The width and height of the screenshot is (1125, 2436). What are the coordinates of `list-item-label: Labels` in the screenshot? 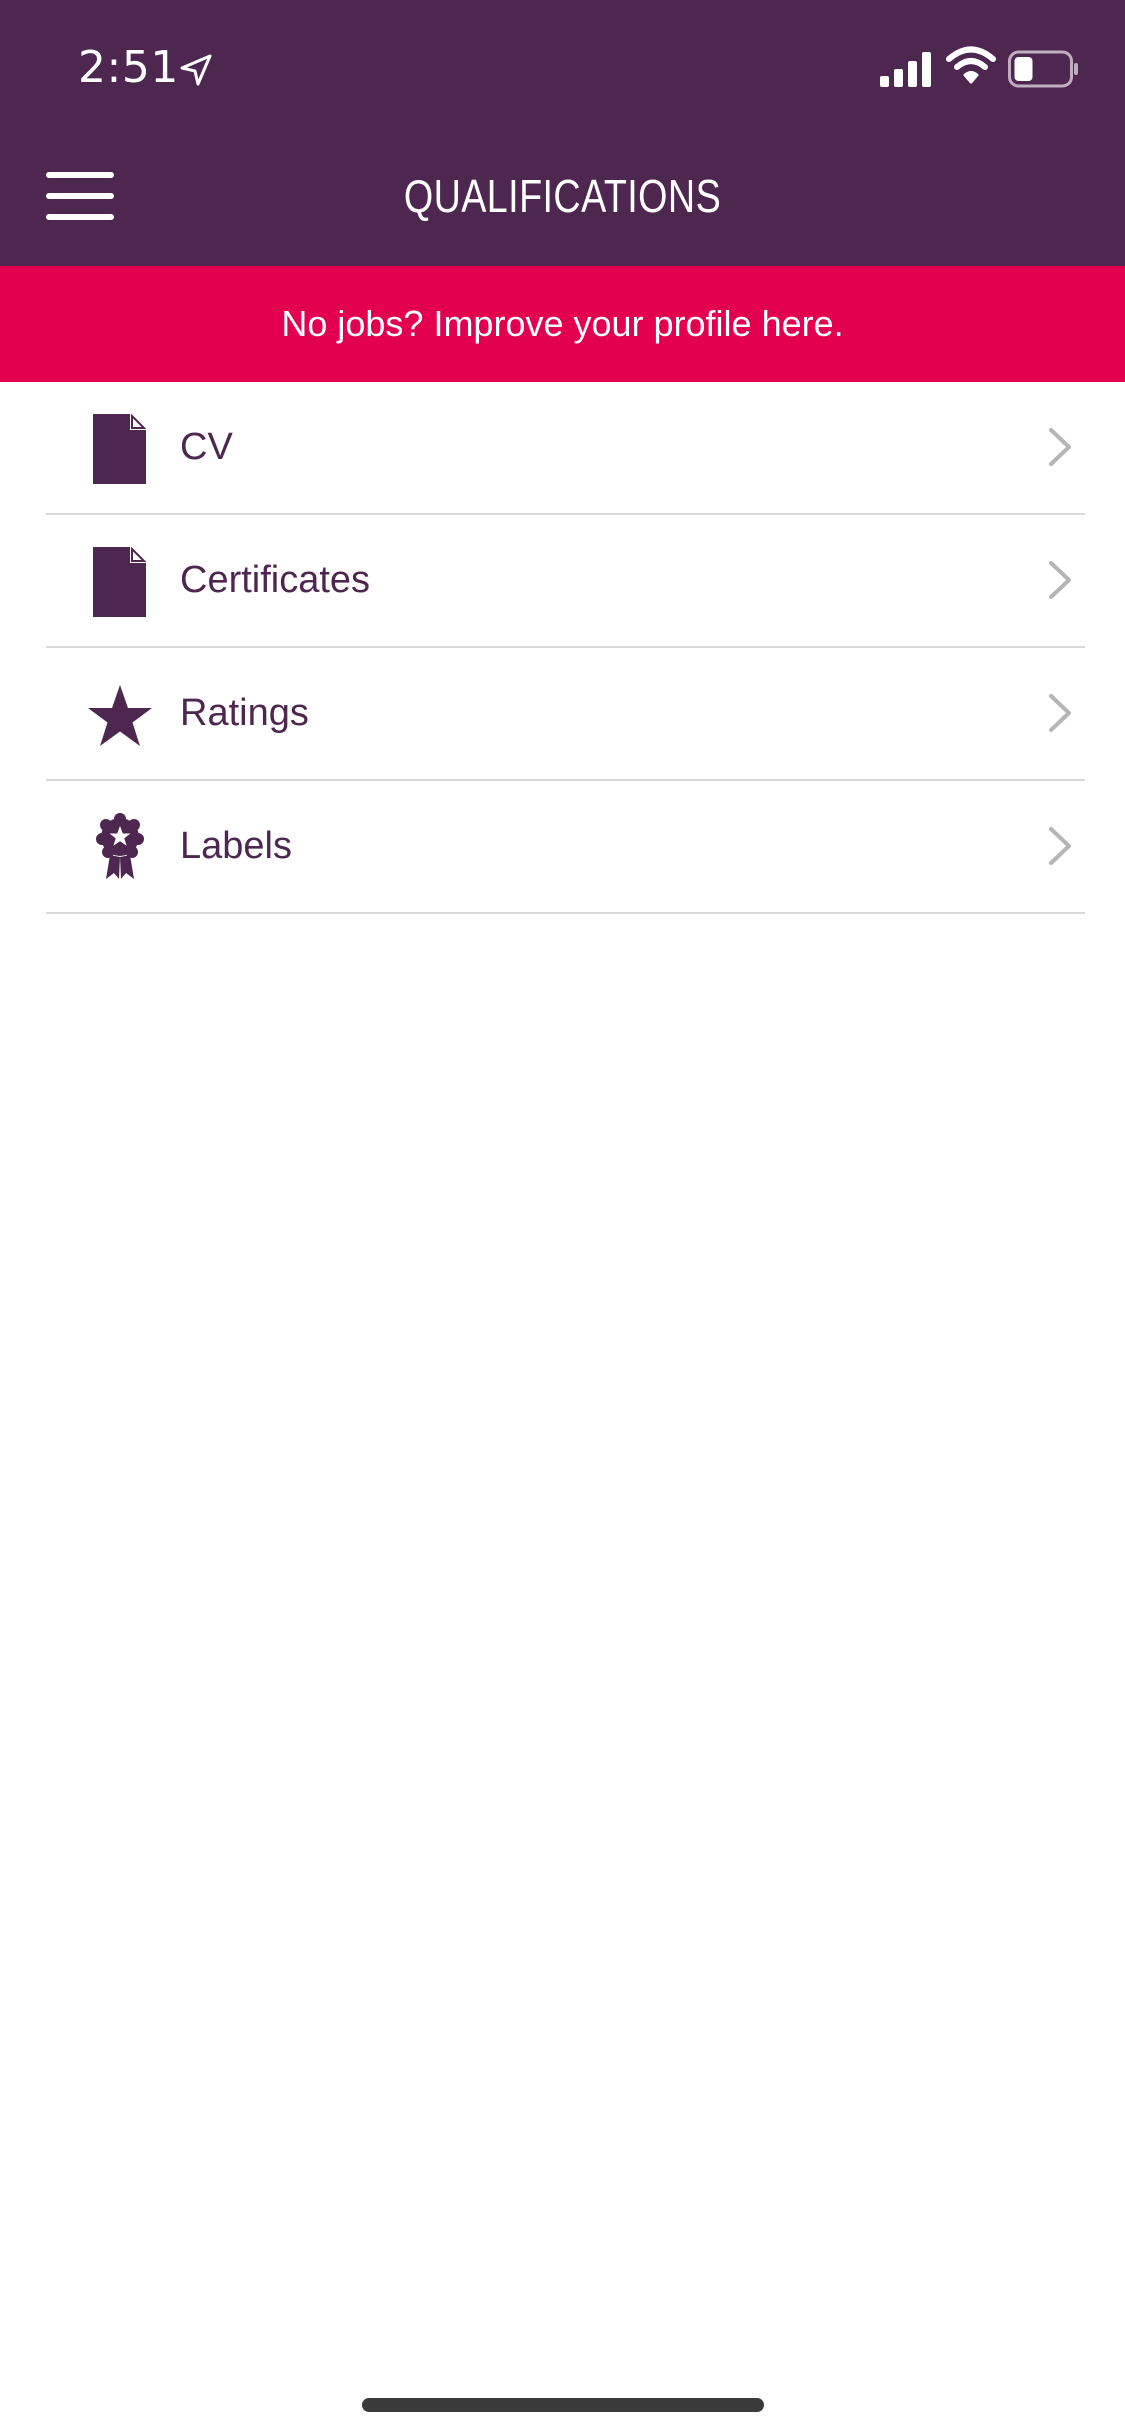 It's located at (236, 846).